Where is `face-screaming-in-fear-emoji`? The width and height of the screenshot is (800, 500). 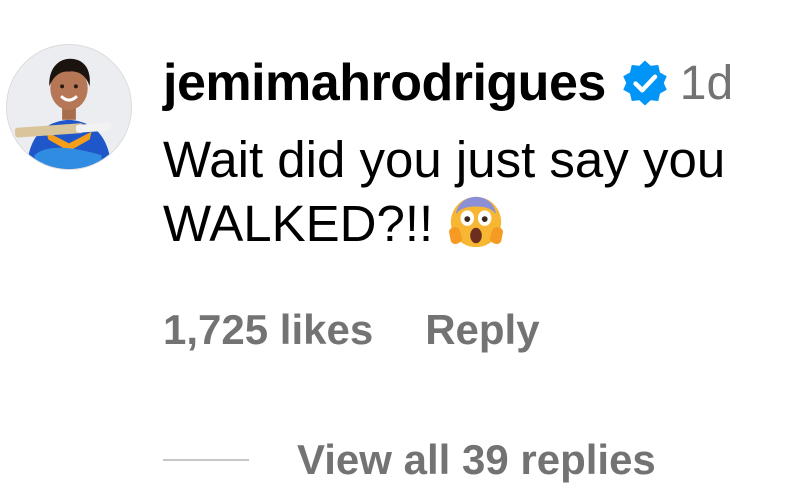 face-screaming-in-fear-emoji is located at coordinates (476, 222).